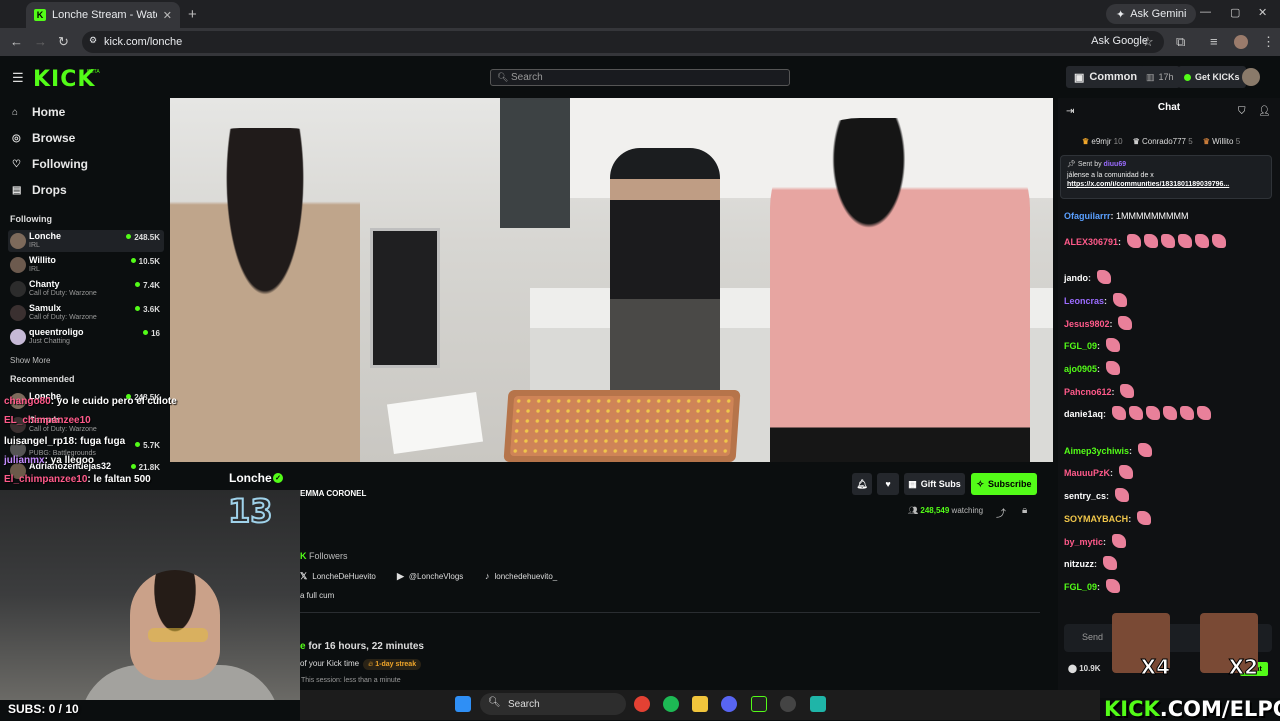 This screenshot has width=1280, height=721. Describe the element at coordinates (1004, 484) in the screenshot. I see `subscribe-button: ✧ Subscribe` at that location.